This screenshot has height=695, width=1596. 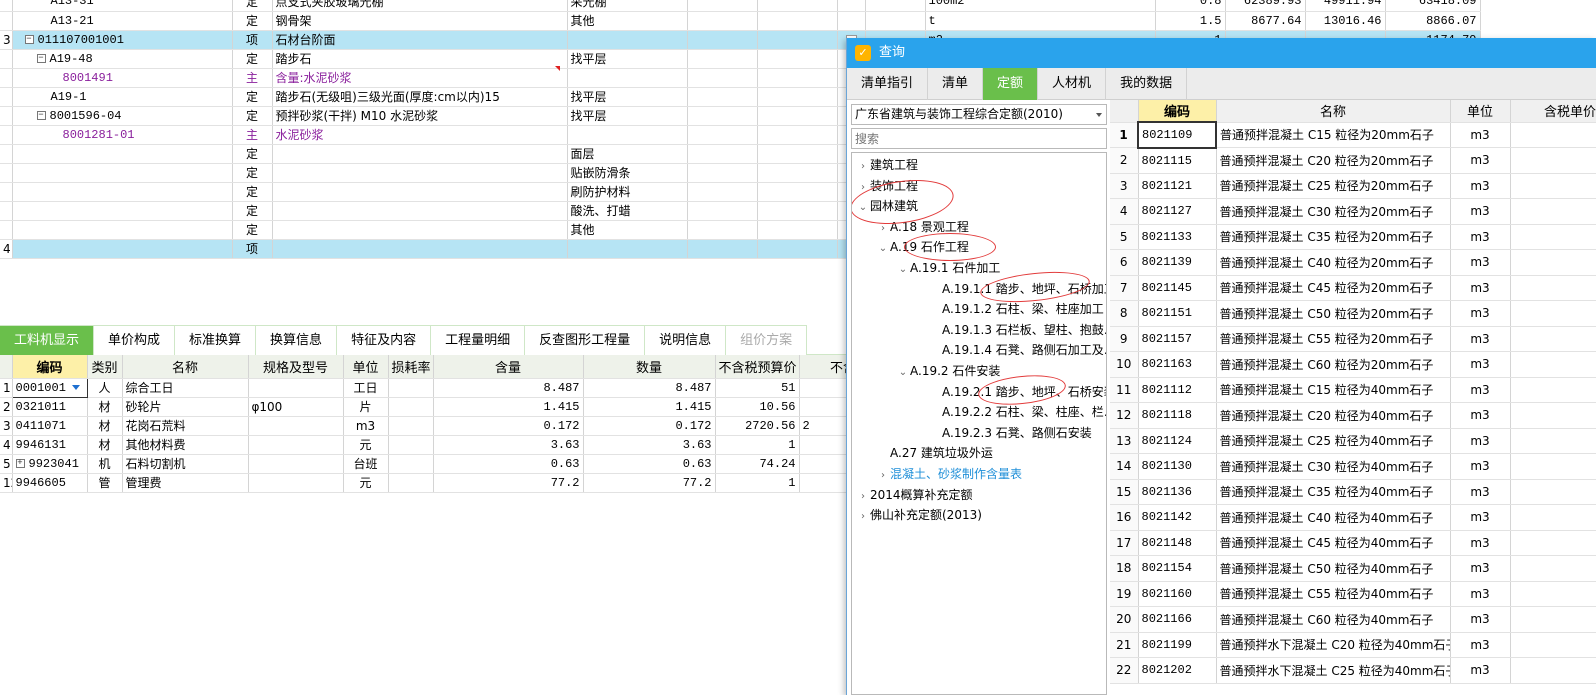 I want to click on result-row: 18 8021154 普通预拌混凝土 C50 粒径为40mm石子 m3, so click(x=1353, y=568).